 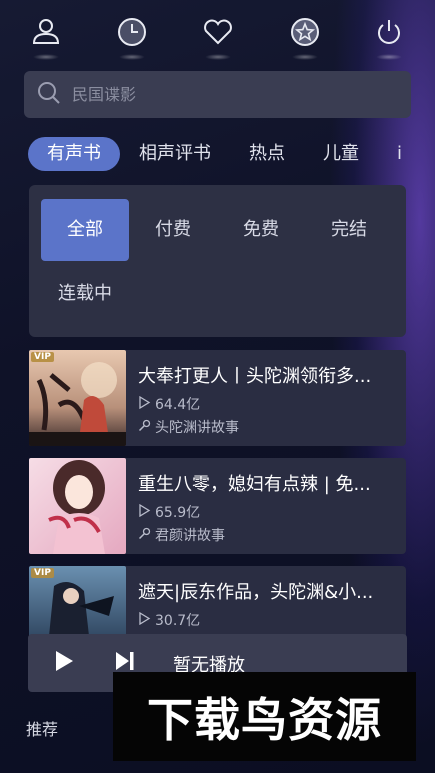 What do you see at coordinates (46, 35) in the screenshot?
I see `user-icon` at bounding box center [46, 35].